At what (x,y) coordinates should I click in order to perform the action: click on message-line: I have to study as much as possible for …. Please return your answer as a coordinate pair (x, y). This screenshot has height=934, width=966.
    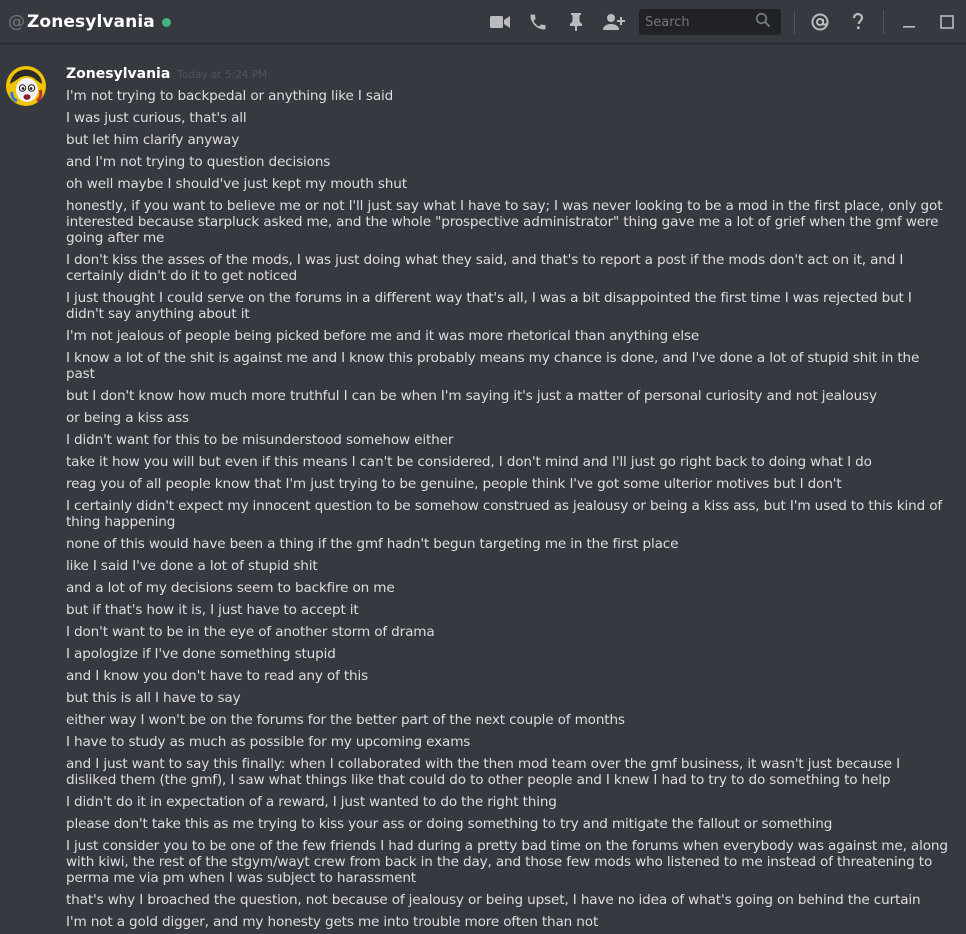
    Looking at the image, I should click on (268, 742).